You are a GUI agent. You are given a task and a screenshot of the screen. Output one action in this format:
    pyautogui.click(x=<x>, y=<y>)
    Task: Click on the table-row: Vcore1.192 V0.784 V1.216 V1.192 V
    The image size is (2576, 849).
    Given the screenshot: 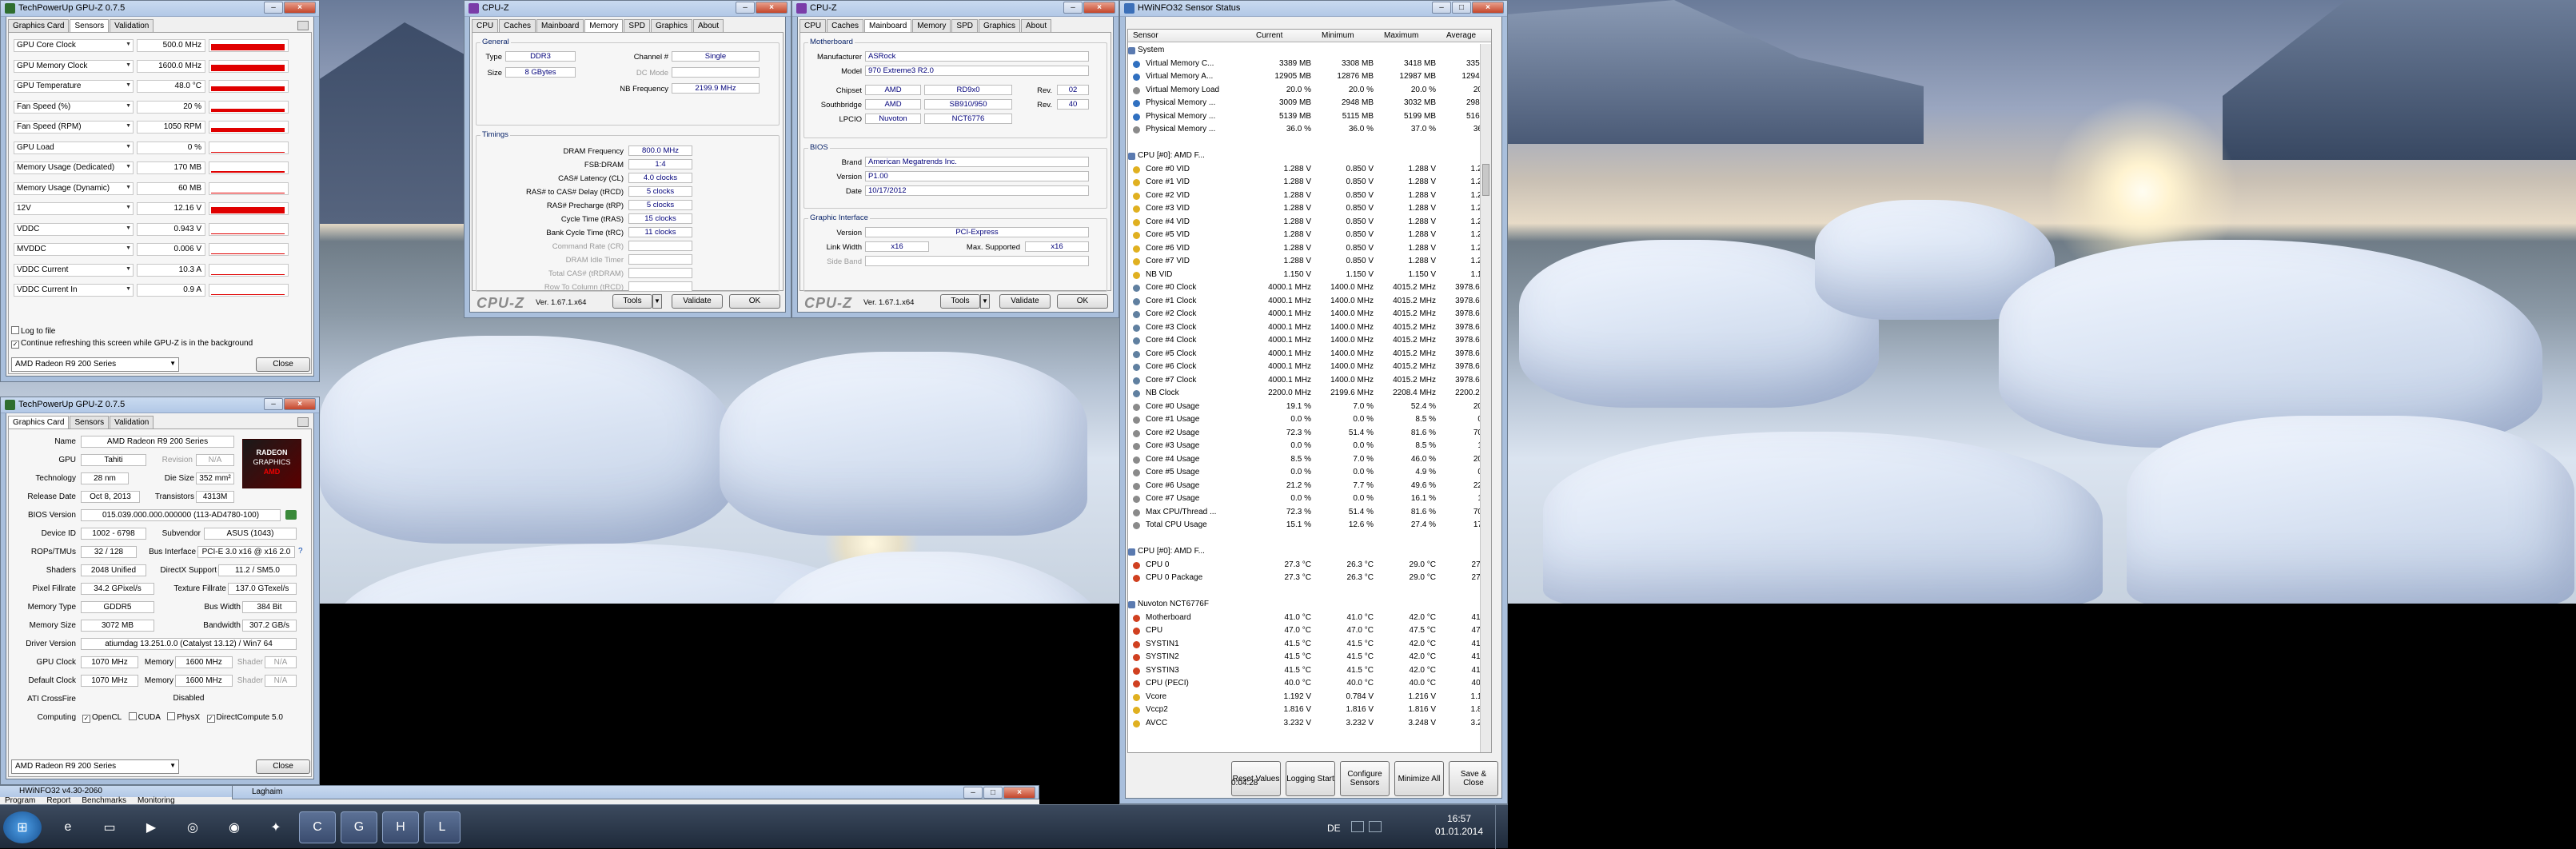 What is the action you would take?
    pyautogui.click(x=1309, y=697)
    